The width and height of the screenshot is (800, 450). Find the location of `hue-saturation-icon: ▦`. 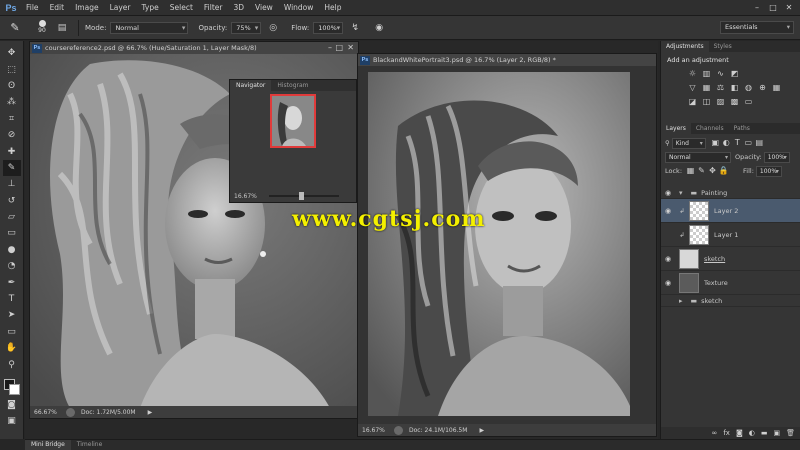

hue-saturation-icon: ▦ is located at coordinates (706, 88).